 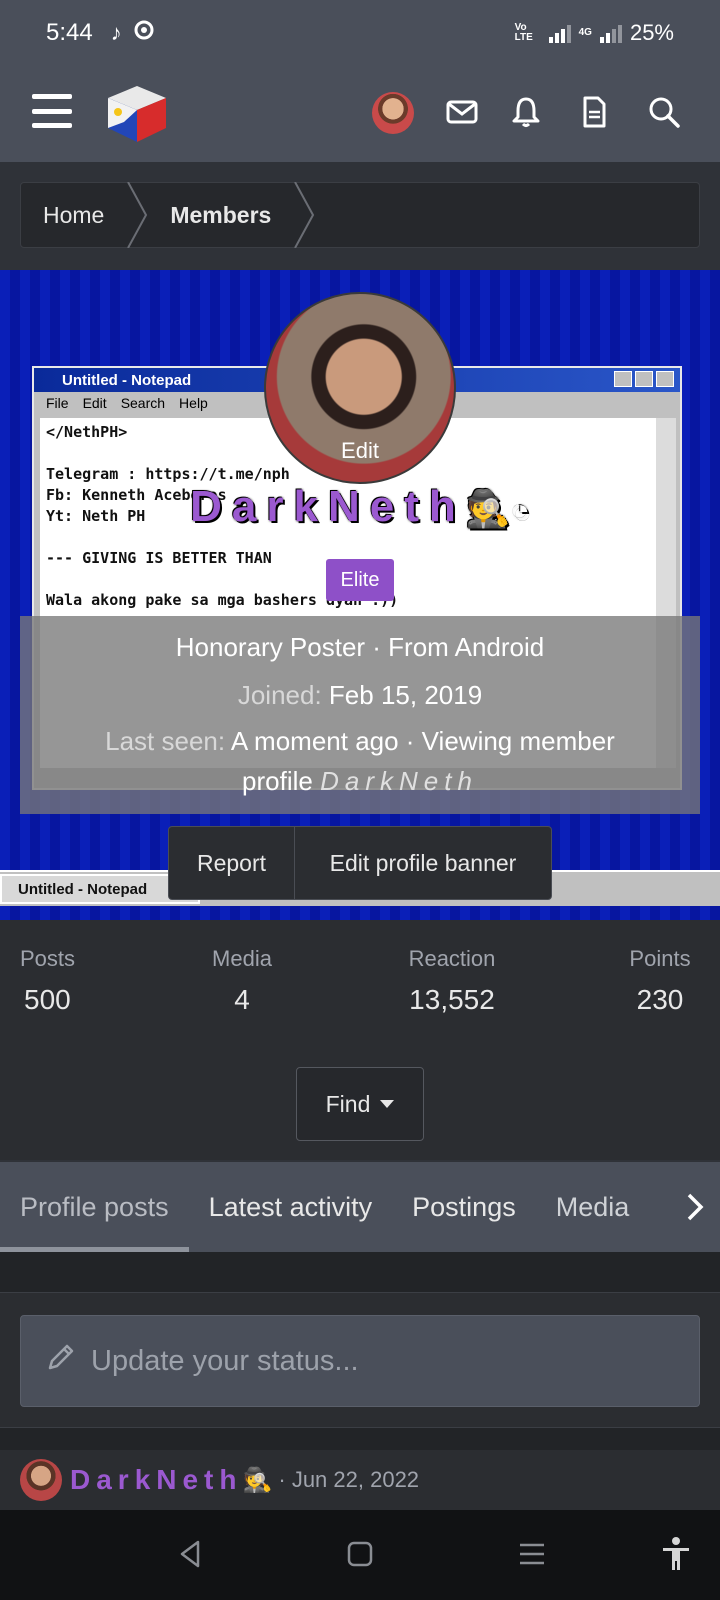 I want to click on history-icon: ◔, so click(x=520, y=510).